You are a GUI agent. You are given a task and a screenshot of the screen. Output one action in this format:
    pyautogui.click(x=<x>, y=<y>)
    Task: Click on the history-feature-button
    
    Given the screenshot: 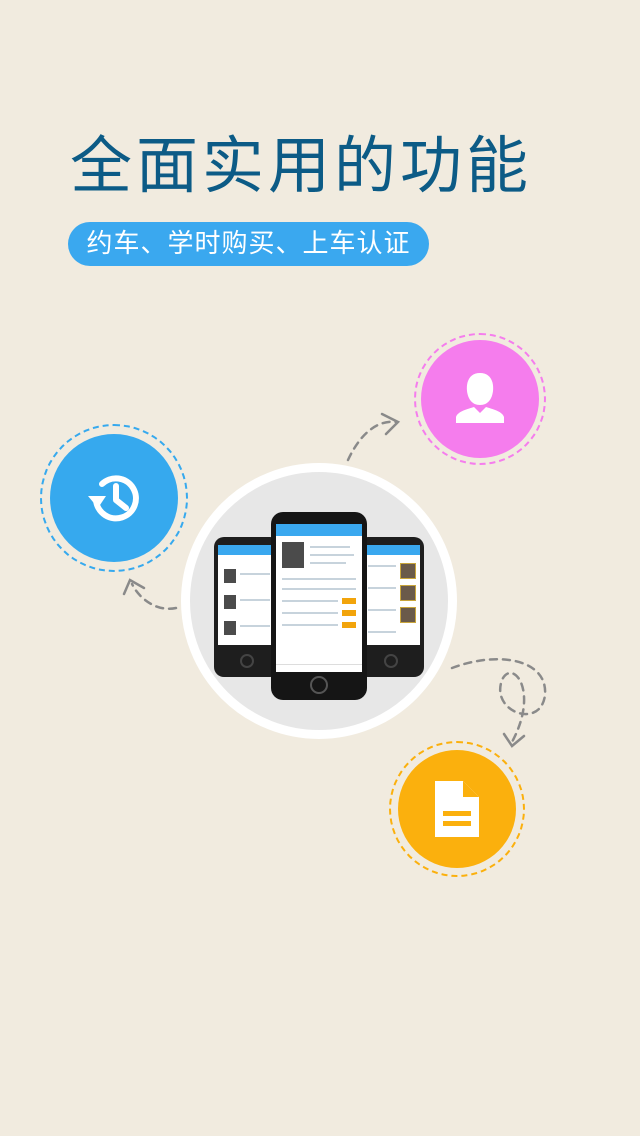 What is the action you would take?
    pyautogui.click(x=114, y=498)
    